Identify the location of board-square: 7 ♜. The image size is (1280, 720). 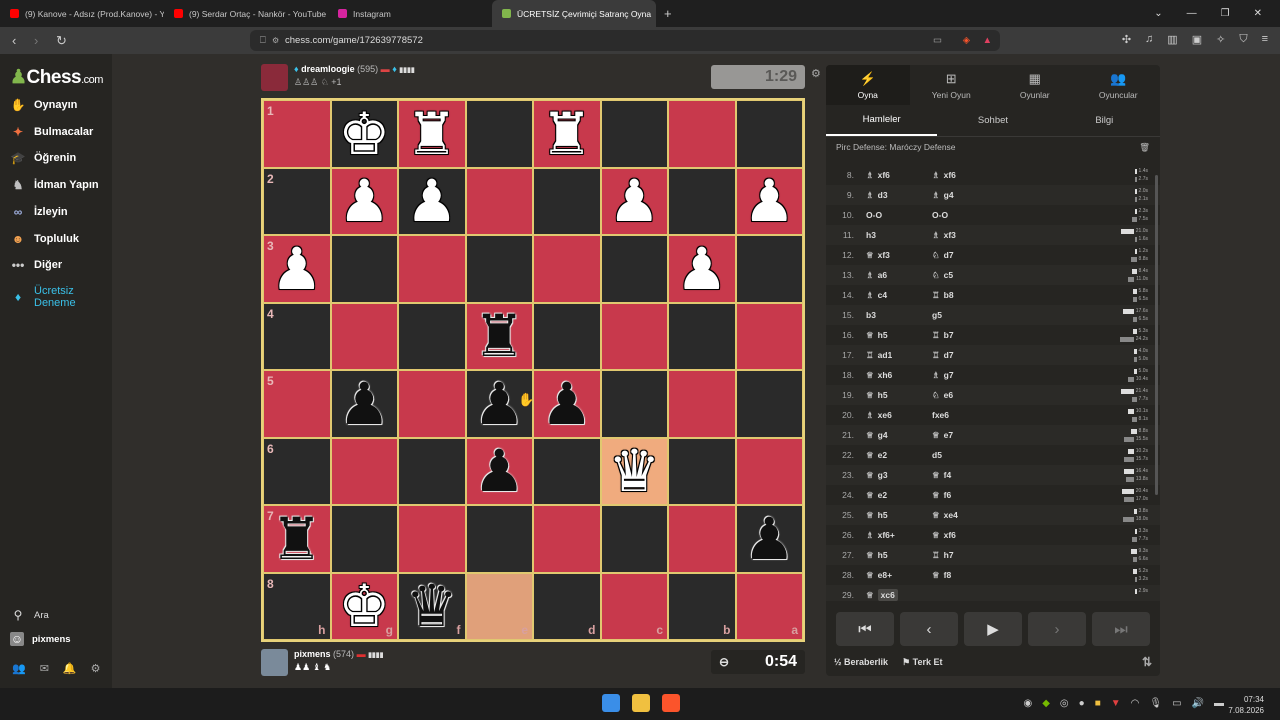
(297, 539).